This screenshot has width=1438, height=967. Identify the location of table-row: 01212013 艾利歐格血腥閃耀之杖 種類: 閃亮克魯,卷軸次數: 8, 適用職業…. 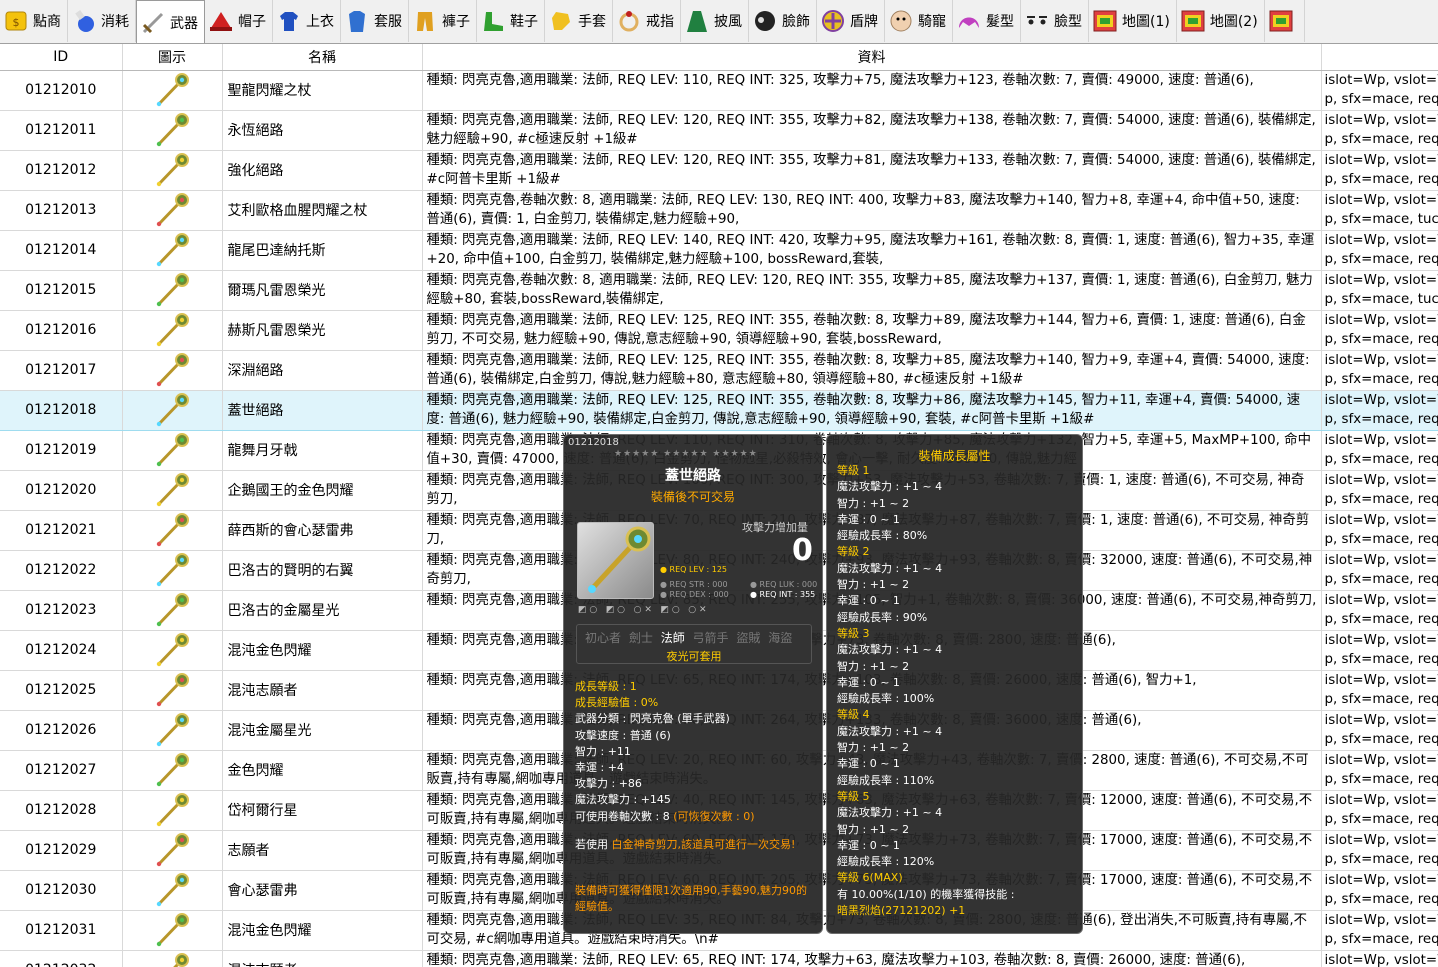
(719, 210).